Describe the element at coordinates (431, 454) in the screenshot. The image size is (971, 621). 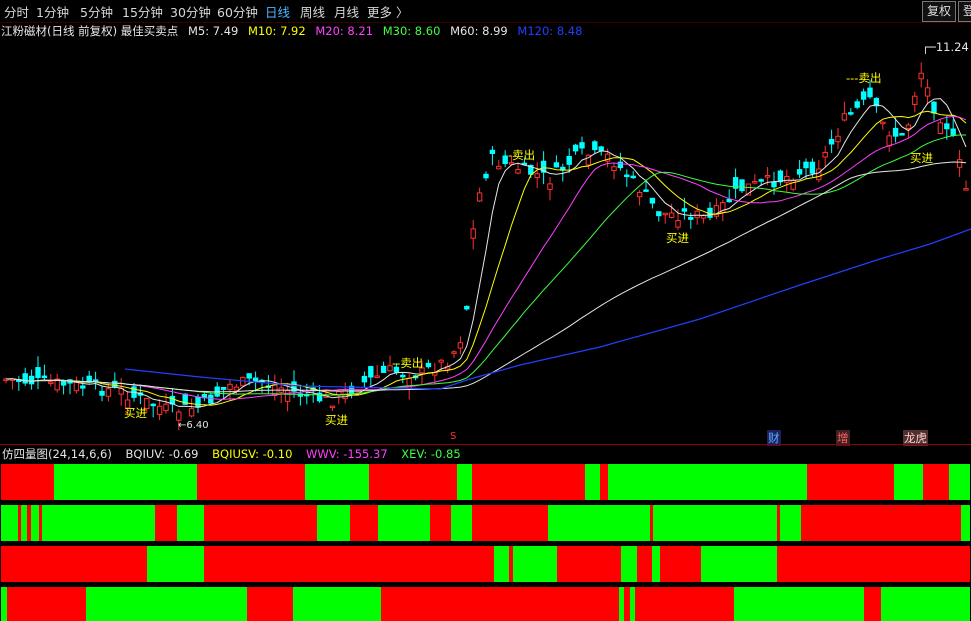
I see `xev-value: XEV: -0.85` at that location.